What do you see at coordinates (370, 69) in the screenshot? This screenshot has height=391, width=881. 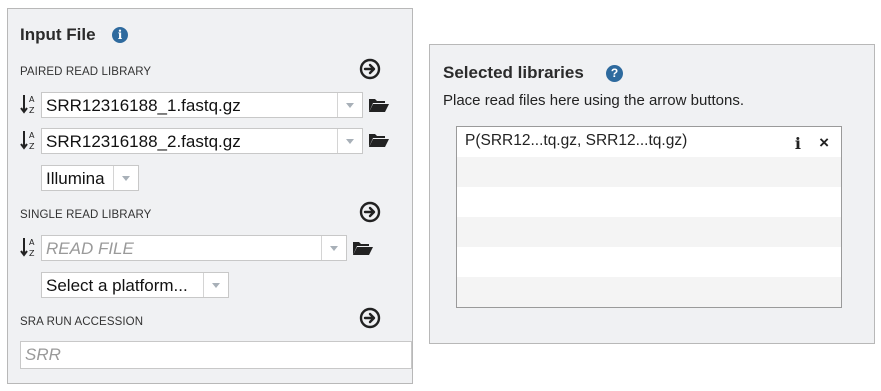 I see `add-paired-arrow-icon` at bounding box center [370, 69].